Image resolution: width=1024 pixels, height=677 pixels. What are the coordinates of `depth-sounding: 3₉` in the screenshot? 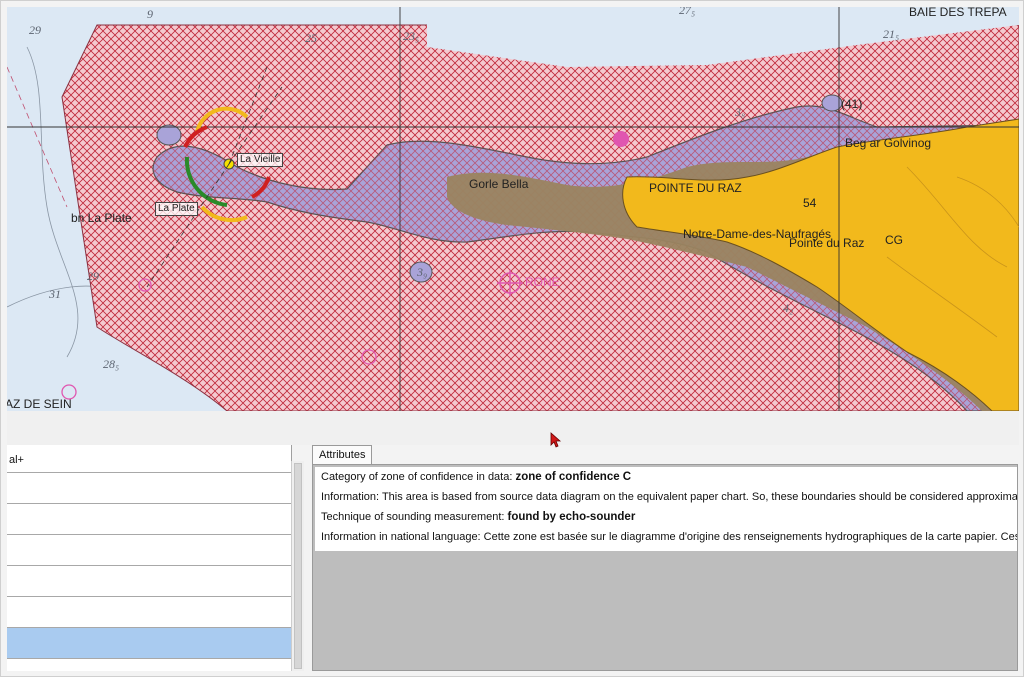 It's located at (422, 272).